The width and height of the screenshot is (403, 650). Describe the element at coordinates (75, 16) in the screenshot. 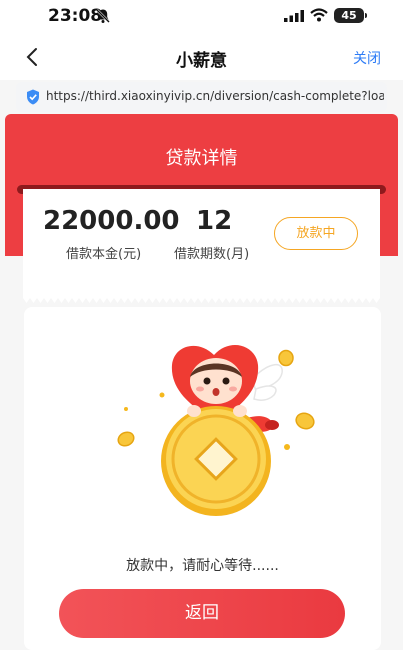

I see `status-time: 23:08` at that location.